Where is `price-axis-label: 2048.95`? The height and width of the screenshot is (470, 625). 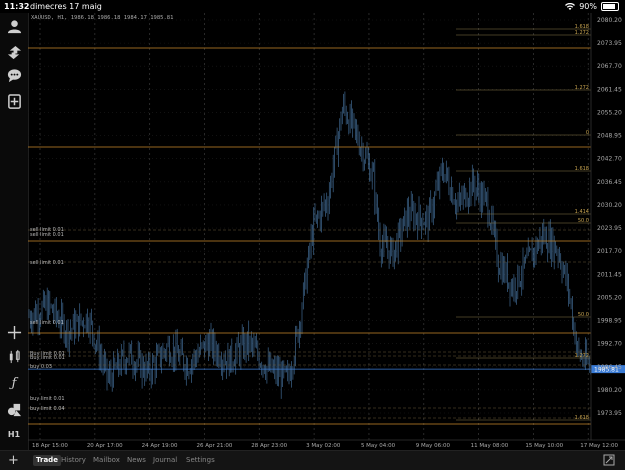 price-axis-label: 2048.95 is located at coordinates (609, 136).